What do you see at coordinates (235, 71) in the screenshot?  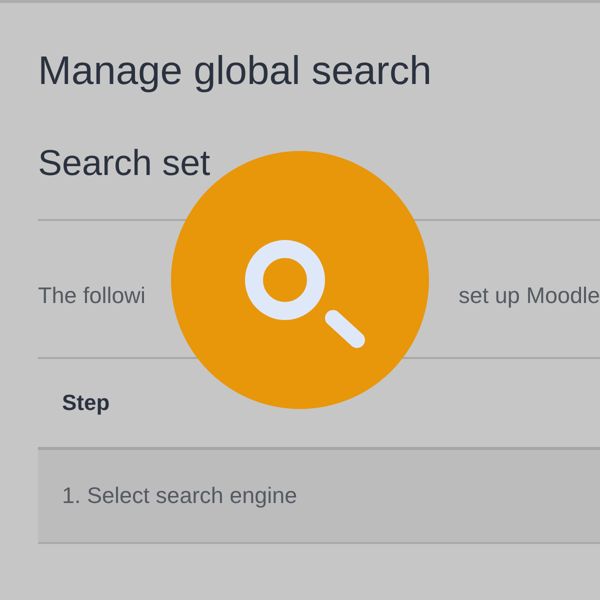 I see `page-title: Manage global search` at bounding box center [235, 71].